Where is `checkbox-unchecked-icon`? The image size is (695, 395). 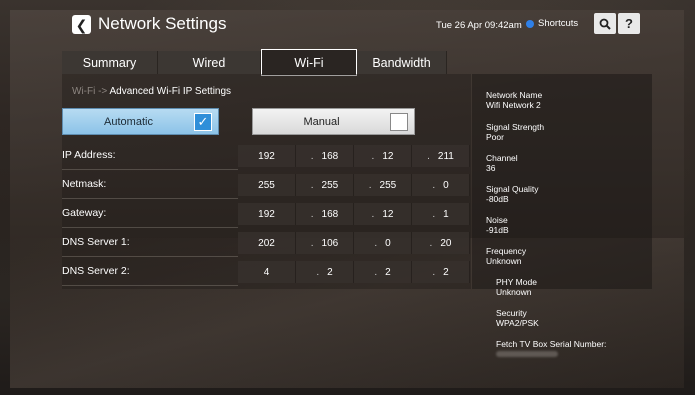
checkbox-unchecked-icon is located at coordinates (399, 121).